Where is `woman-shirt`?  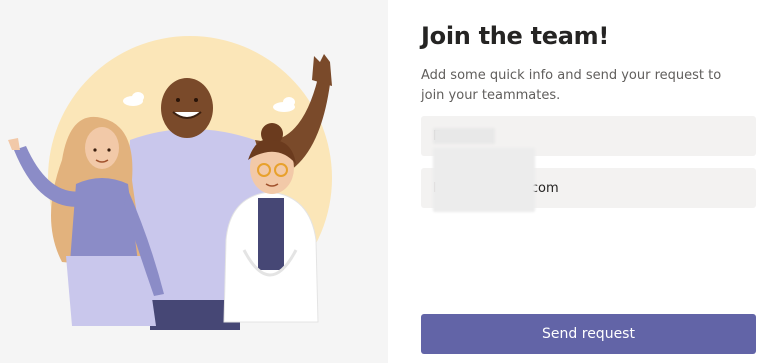 woman-shirt is located at coordinates (104, 220).